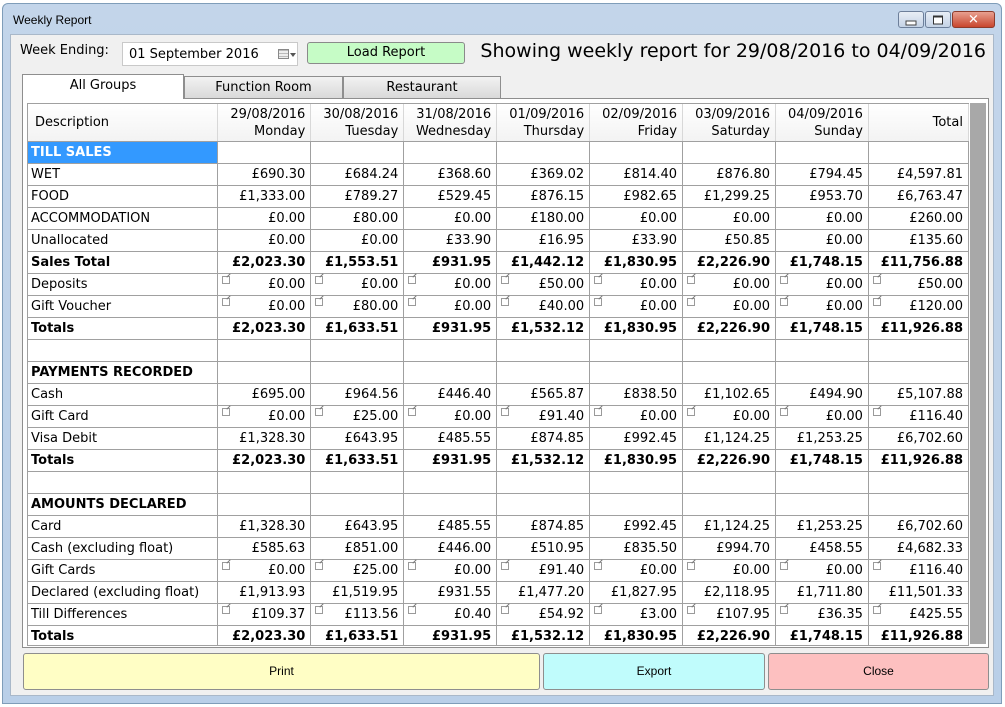 The image size is (1005, 707). Describe the element at coordinates (123, 614) in the screenshot. I see `row-description: Till Differences` at that location.